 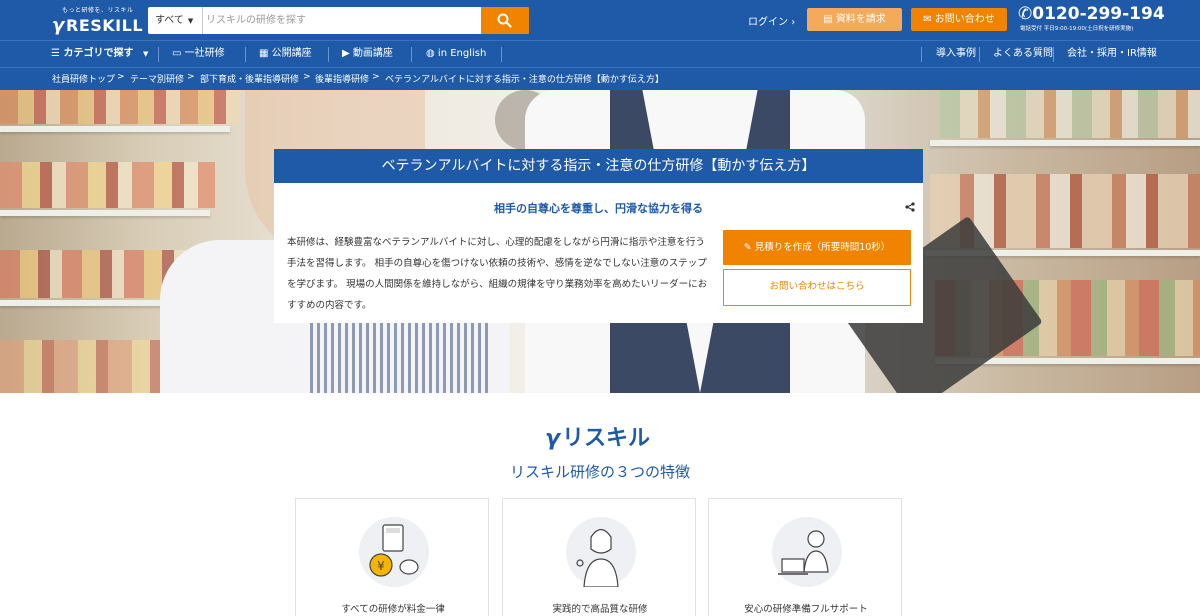 I want to click on document-icon: ▤, so click(x=829, y=19).